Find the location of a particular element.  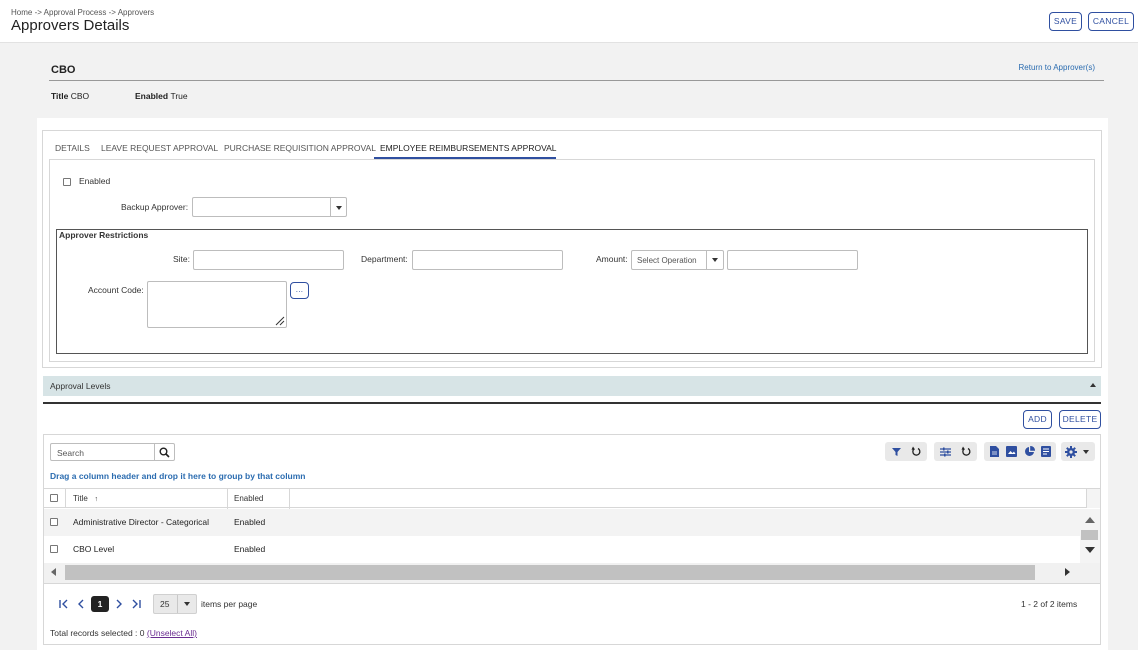

vertical-scroll-thumb is located at coordinates (1089, 535).